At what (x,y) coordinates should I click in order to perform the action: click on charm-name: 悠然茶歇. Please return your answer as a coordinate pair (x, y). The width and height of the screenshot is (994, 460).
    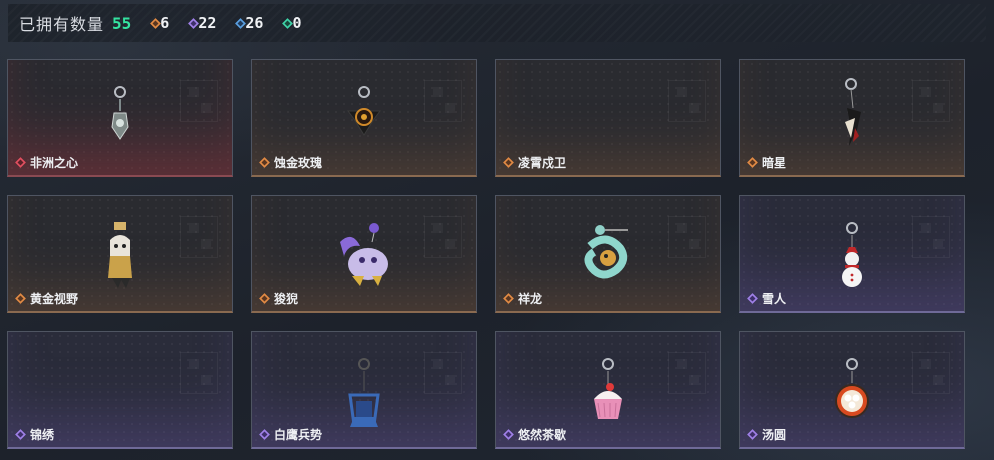
    Looking at the image, I should click on (542, 435).